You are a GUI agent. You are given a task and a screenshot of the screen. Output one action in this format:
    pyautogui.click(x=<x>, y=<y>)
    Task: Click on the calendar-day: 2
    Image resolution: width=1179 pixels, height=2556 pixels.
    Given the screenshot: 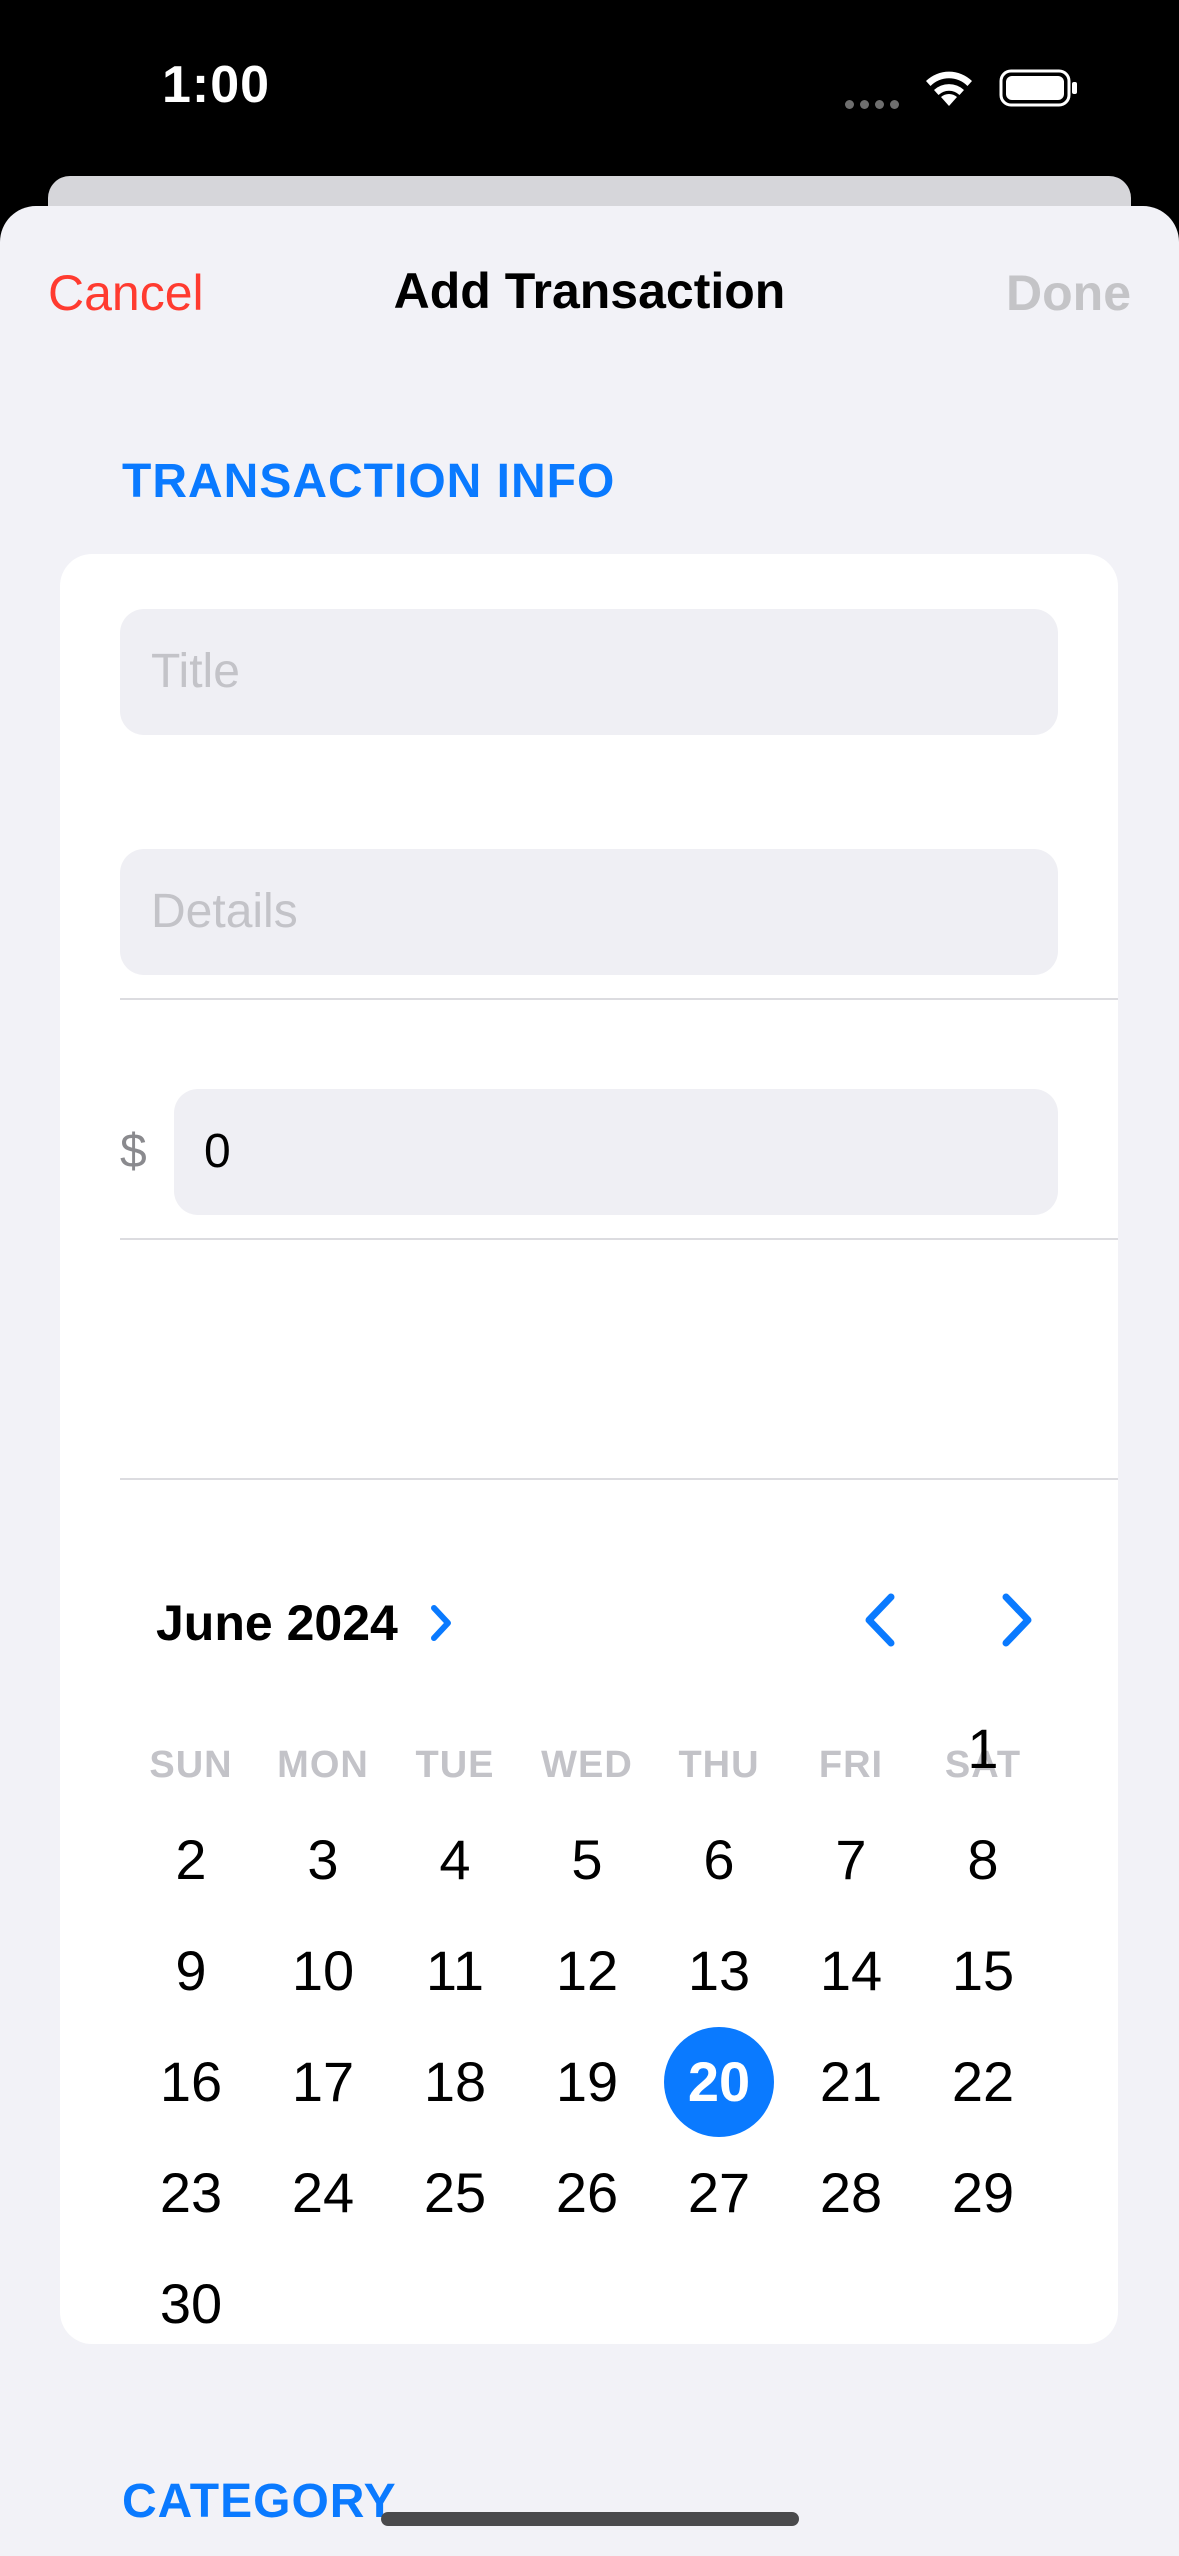 What is the action you would take?
    pyautogui.click(x=191, y=1860)
    